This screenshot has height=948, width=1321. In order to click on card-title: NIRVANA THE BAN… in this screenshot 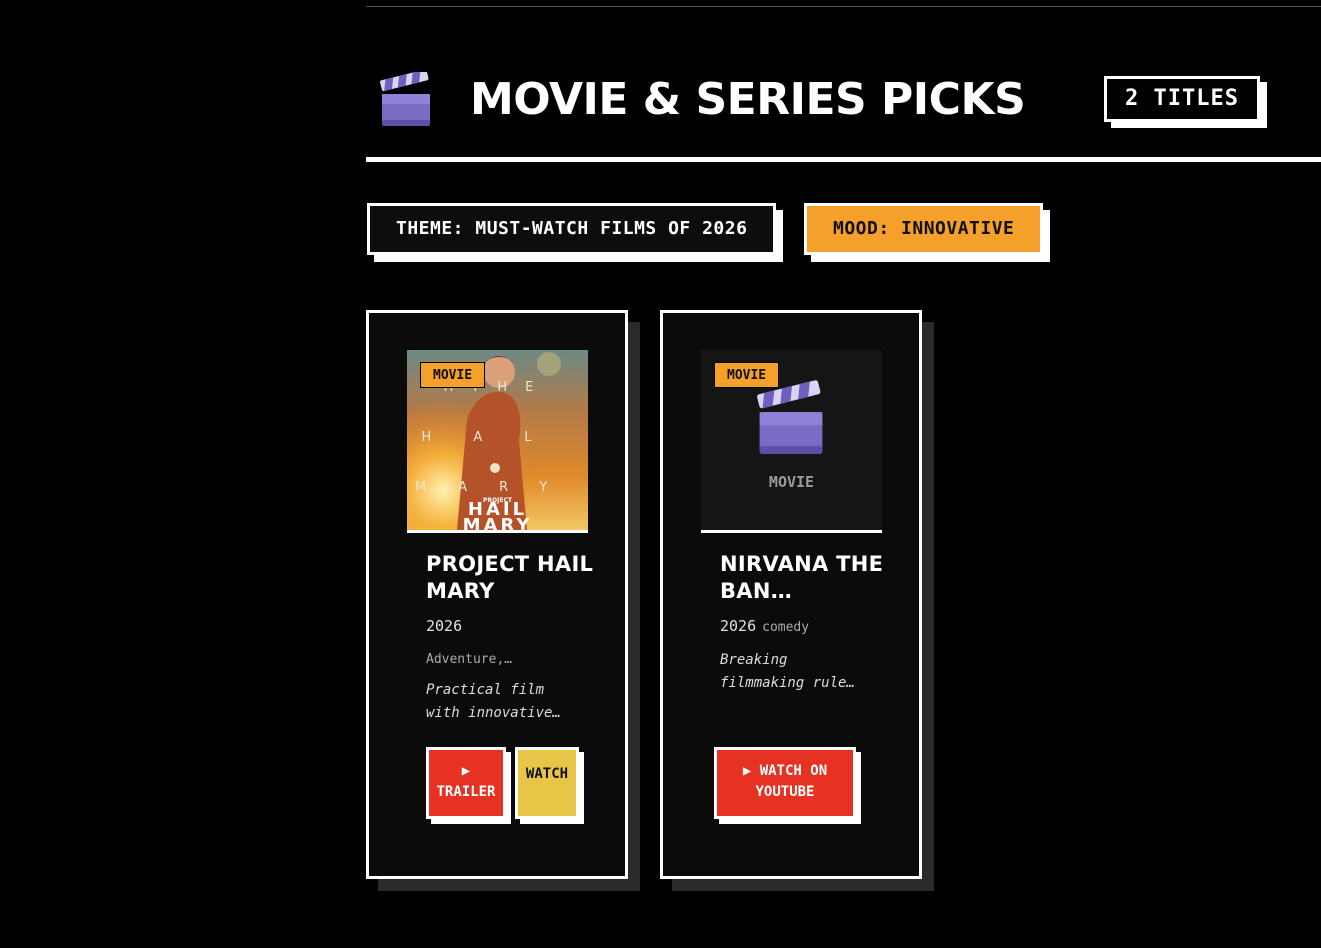, I will do `click(805, 578)`.